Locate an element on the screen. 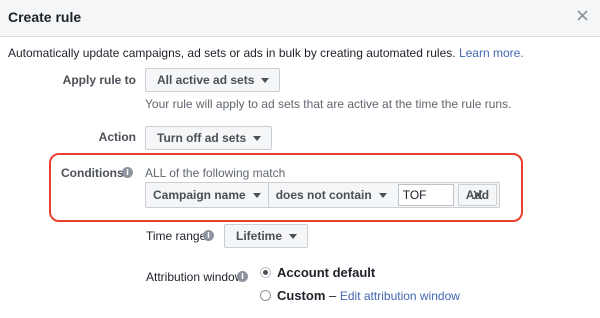 The height and width of the screenshot is (318, 600). attribution-window-label: Attribution window is located at coordinates (195, 277).